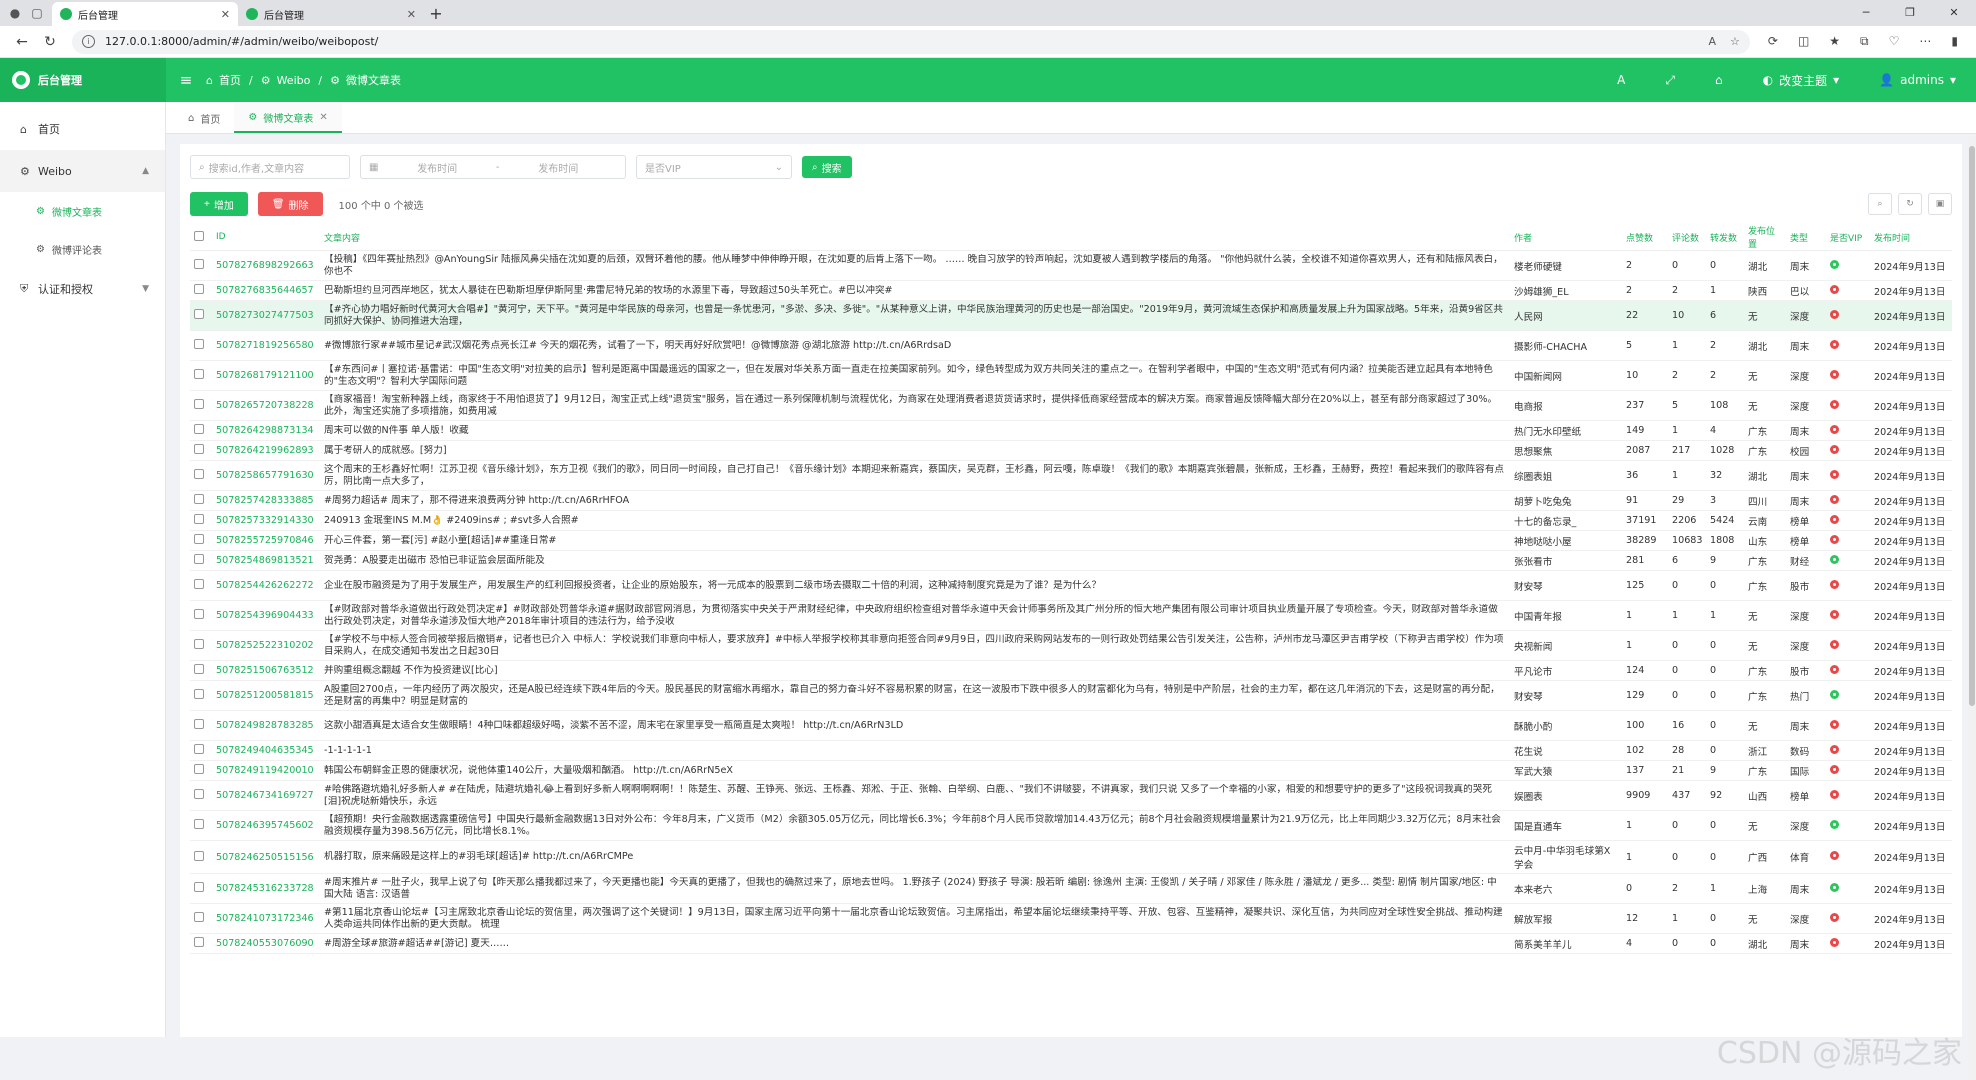 The width and height of the screenshot is (1976, 1080). Describe the element at coordinates (37, 13) in the screenshot. I see `tab-actions-icon: ▢` at that location.